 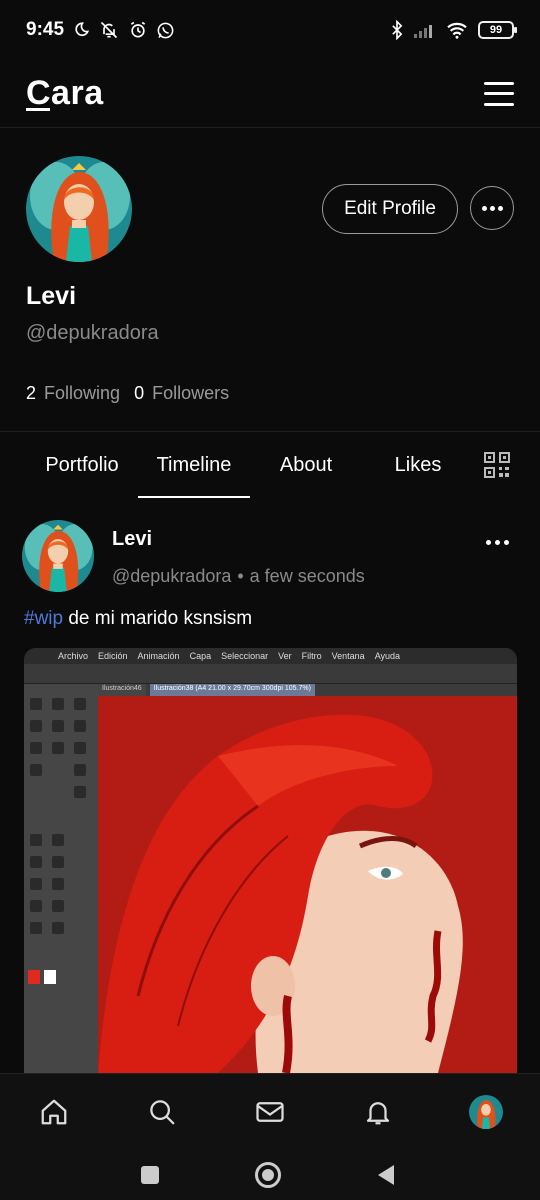 What do you see at coordinates (92, 333) in the screenshot?
I see `profile-handle: @depukradora` at bounding box center [92, 333].